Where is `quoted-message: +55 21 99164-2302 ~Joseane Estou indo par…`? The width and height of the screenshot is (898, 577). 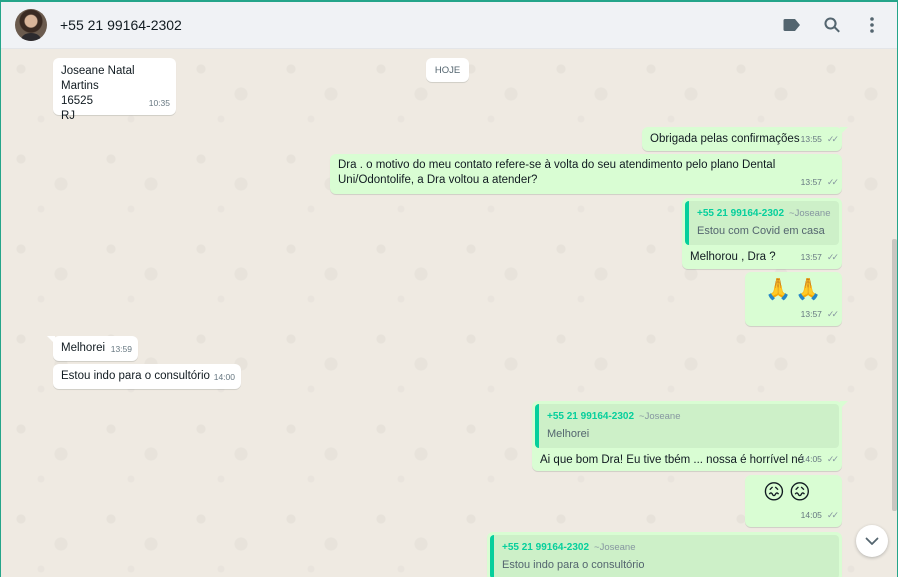
quoted-message: +55 21 99164-2302 ~Joseane Estou indo par… is located at coordinates (664, 556).